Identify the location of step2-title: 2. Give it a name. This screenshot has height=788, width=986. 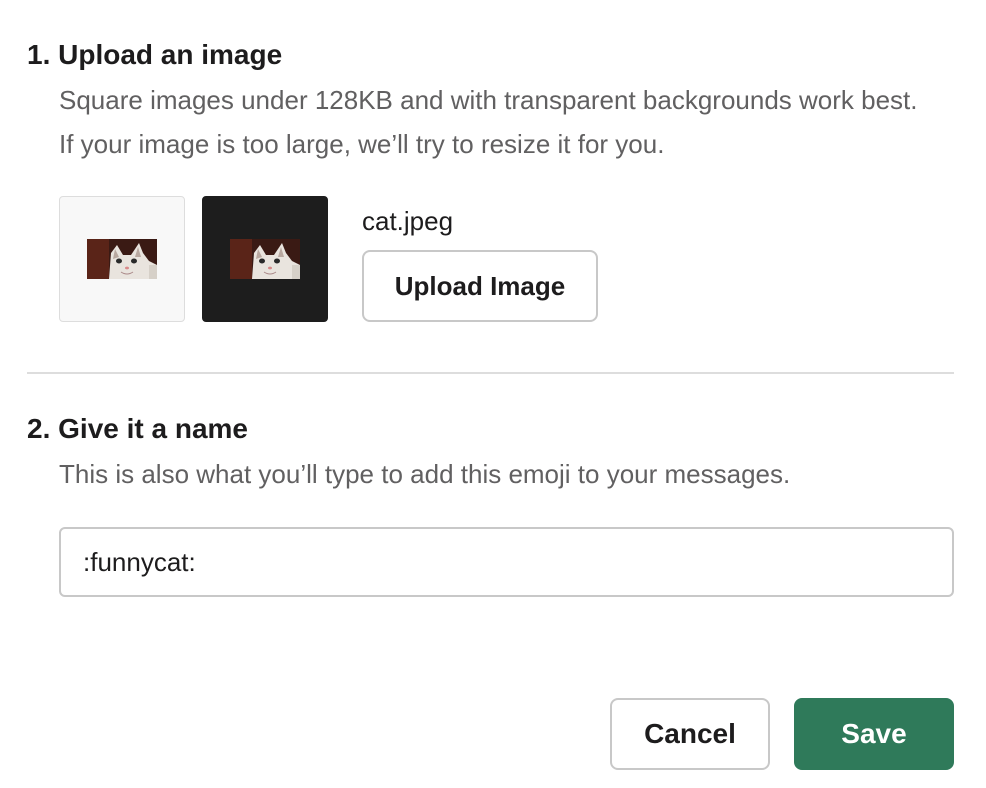
(137, 428).